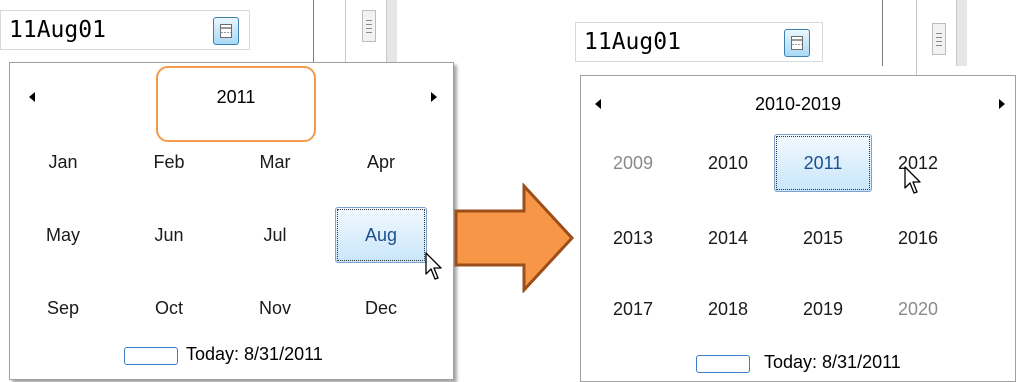 Image resolution: width=1016 pixels, height=382 pixels. I want to click on highlight-box, so click(236, 104).